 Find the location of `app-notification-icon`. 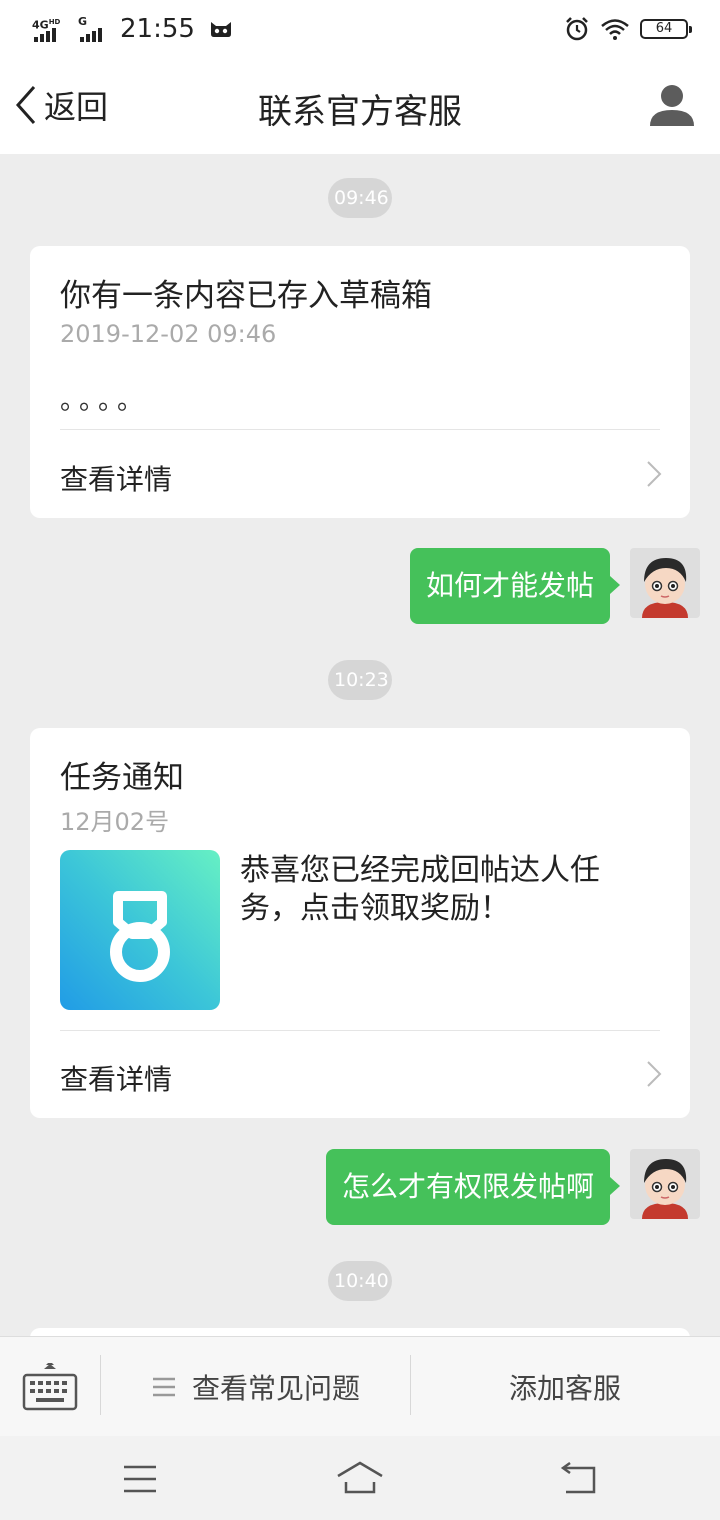

app-notification-icon is located at coordinates (220, 29).